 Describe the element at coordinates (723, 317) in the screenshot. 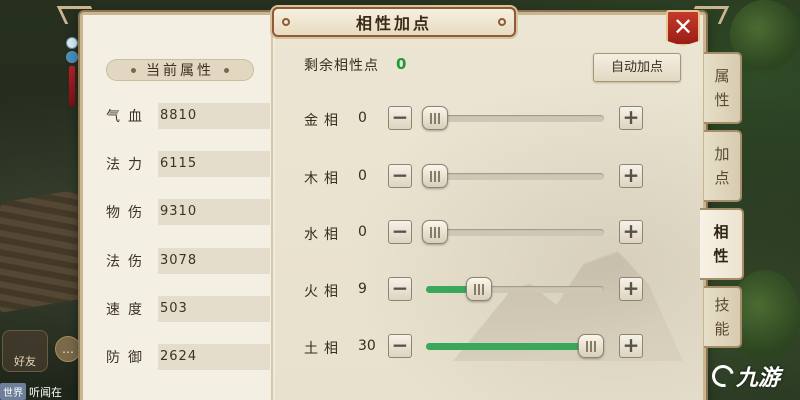

I see `tab-skills: 技 能` at that location.